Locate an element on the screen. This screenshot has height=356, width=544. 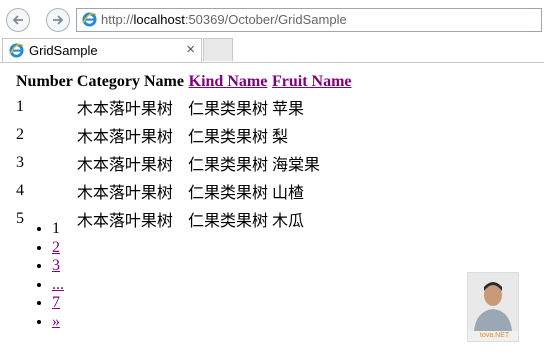
pager-item: 3 is located at coordinates (58, 266).